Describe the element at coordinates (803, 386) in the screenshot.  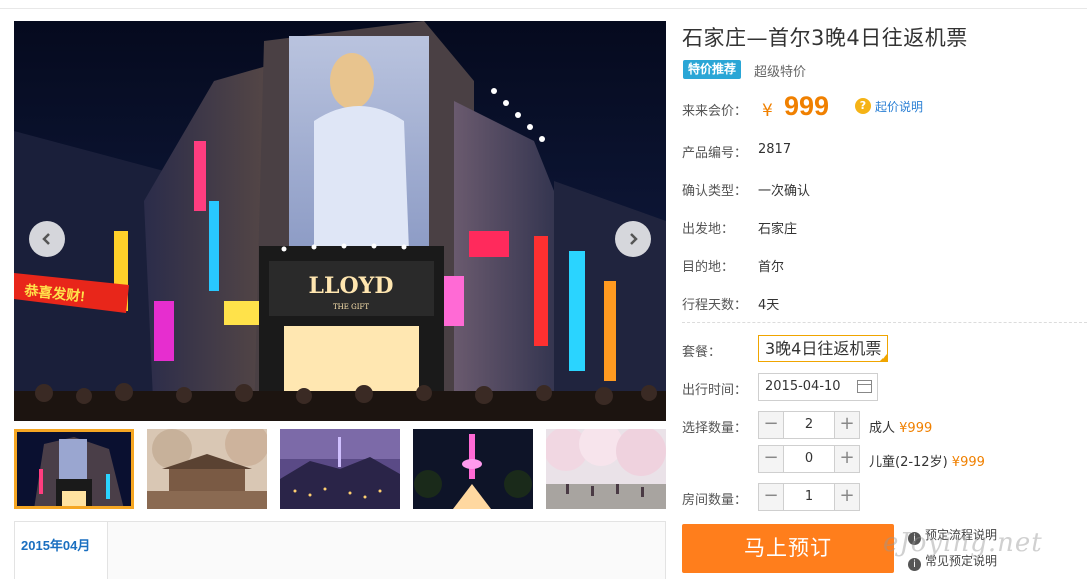
I see `date-value: 2015-04-10` at that location.